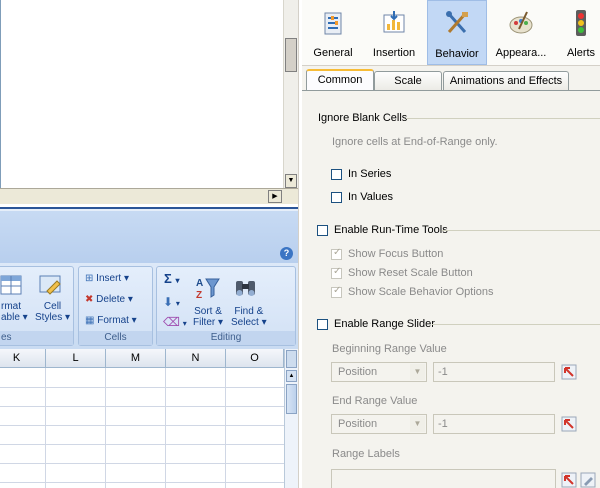  What do you see at coordinates (333, 53) in the screenshot?
I see `toolbar-label: General` at bounding box center [333, 53].